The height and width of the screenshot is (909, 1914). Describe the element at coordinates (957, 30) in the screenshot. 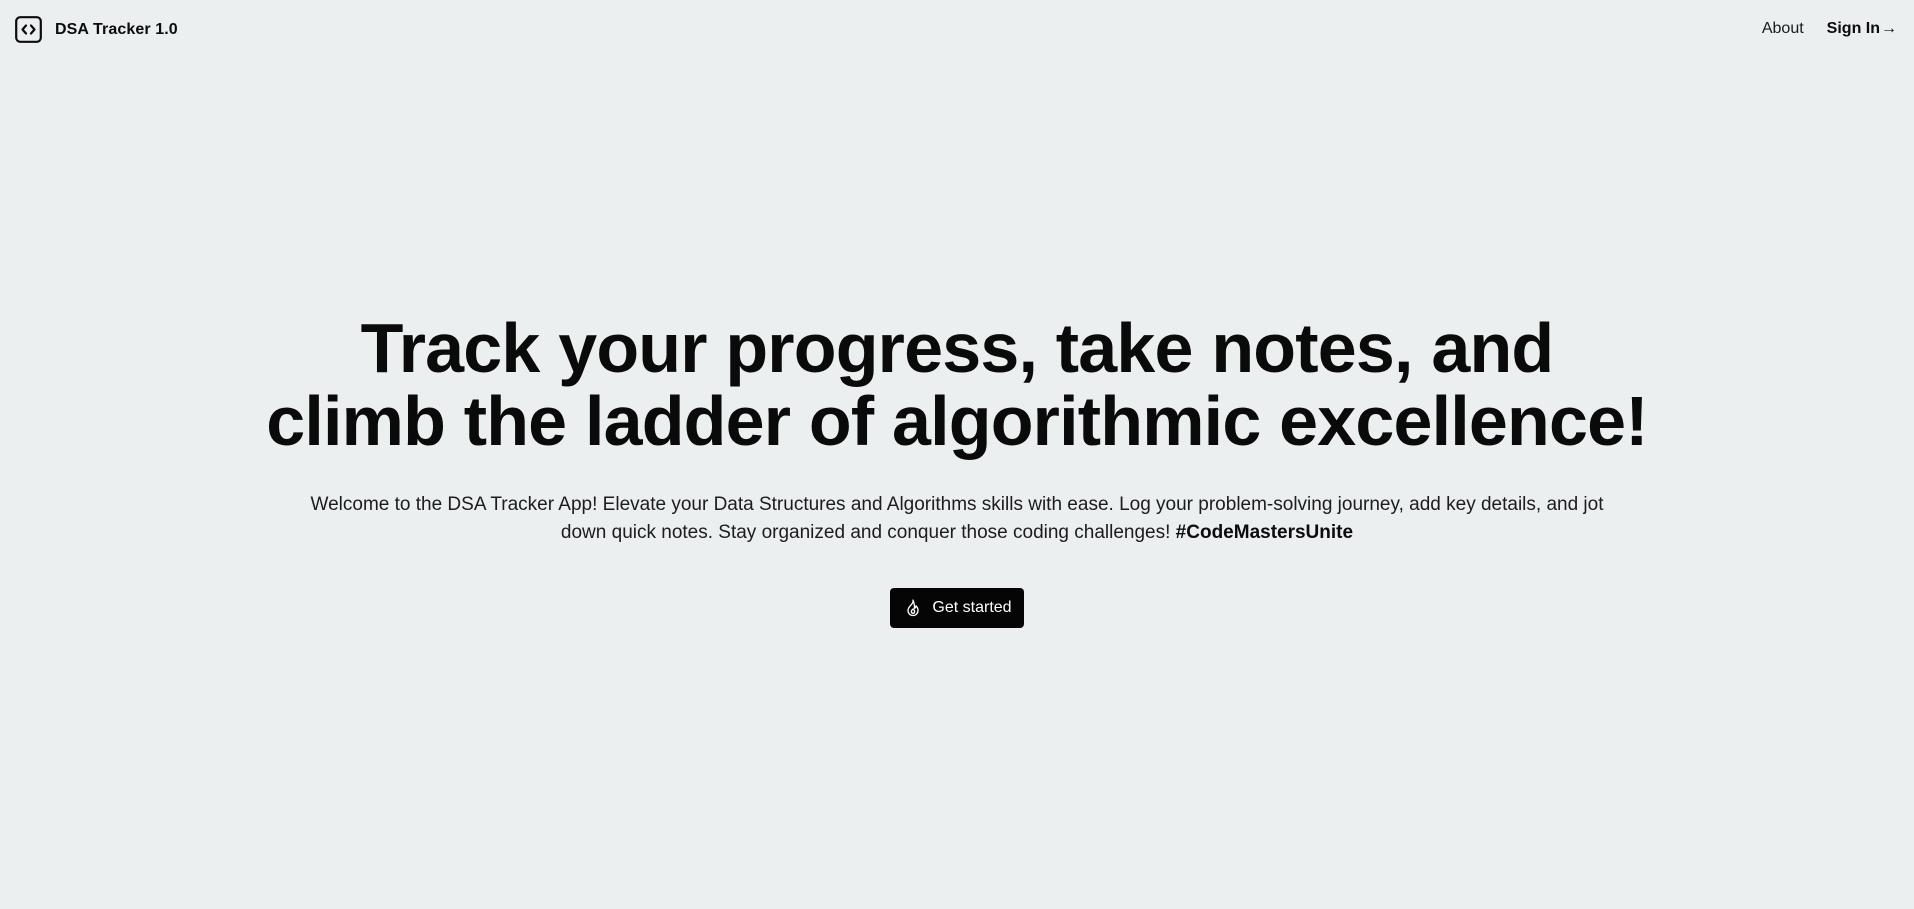

I see `top-navigation-bar: DSA Tracker 1.0 About Sign In →` at that location.